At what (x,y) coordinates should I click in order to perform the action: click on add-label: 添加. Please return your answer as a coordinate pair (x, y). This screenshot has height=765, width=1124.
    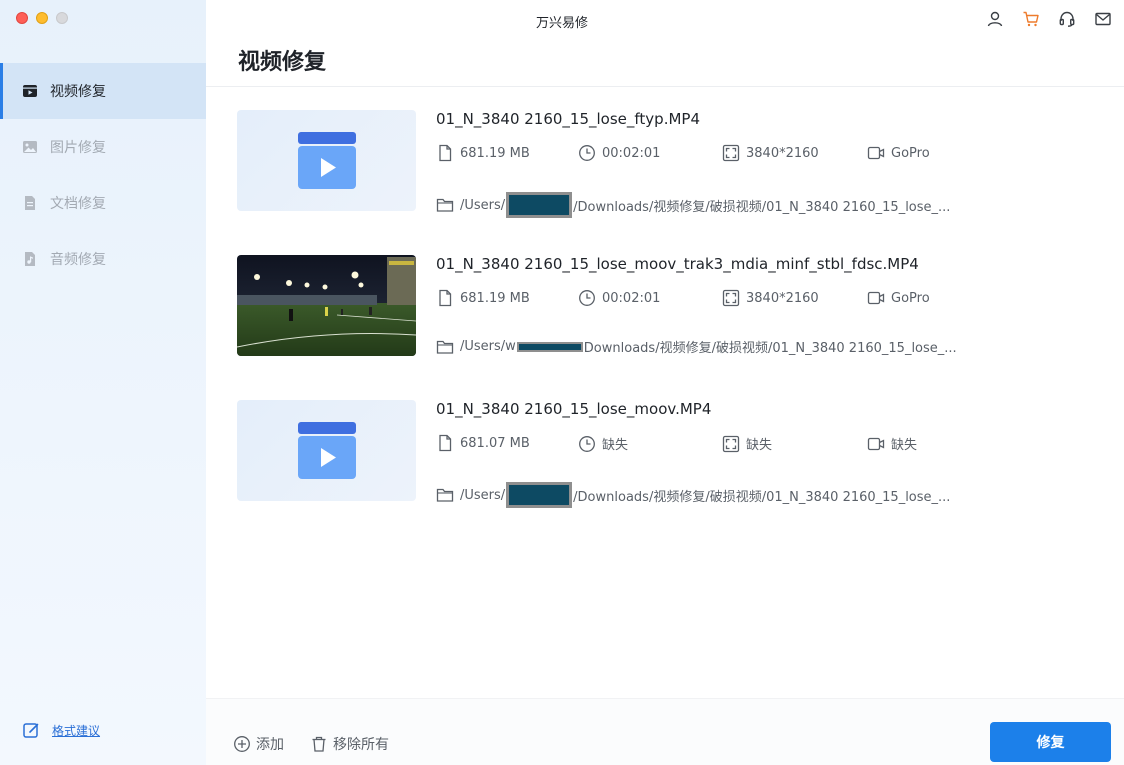
    Looking at the image, I should click on (270, 745).